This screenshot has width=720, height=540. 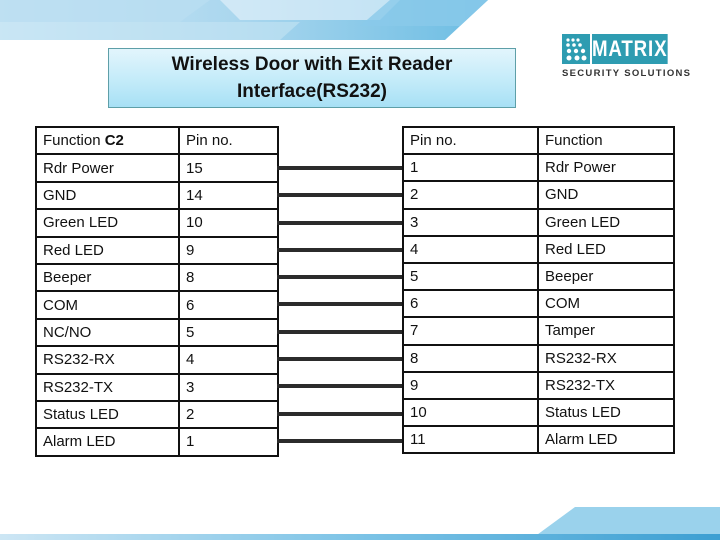 I want to click on pin-number-cell: 14, so click(x=228, y=195).